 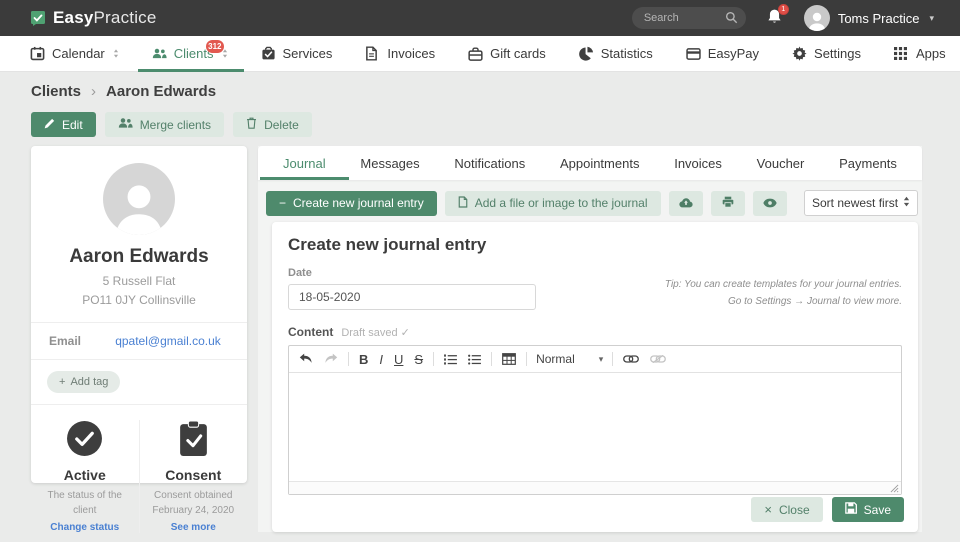 I want to click on bullet-list-button, so click(x=474, y=359).